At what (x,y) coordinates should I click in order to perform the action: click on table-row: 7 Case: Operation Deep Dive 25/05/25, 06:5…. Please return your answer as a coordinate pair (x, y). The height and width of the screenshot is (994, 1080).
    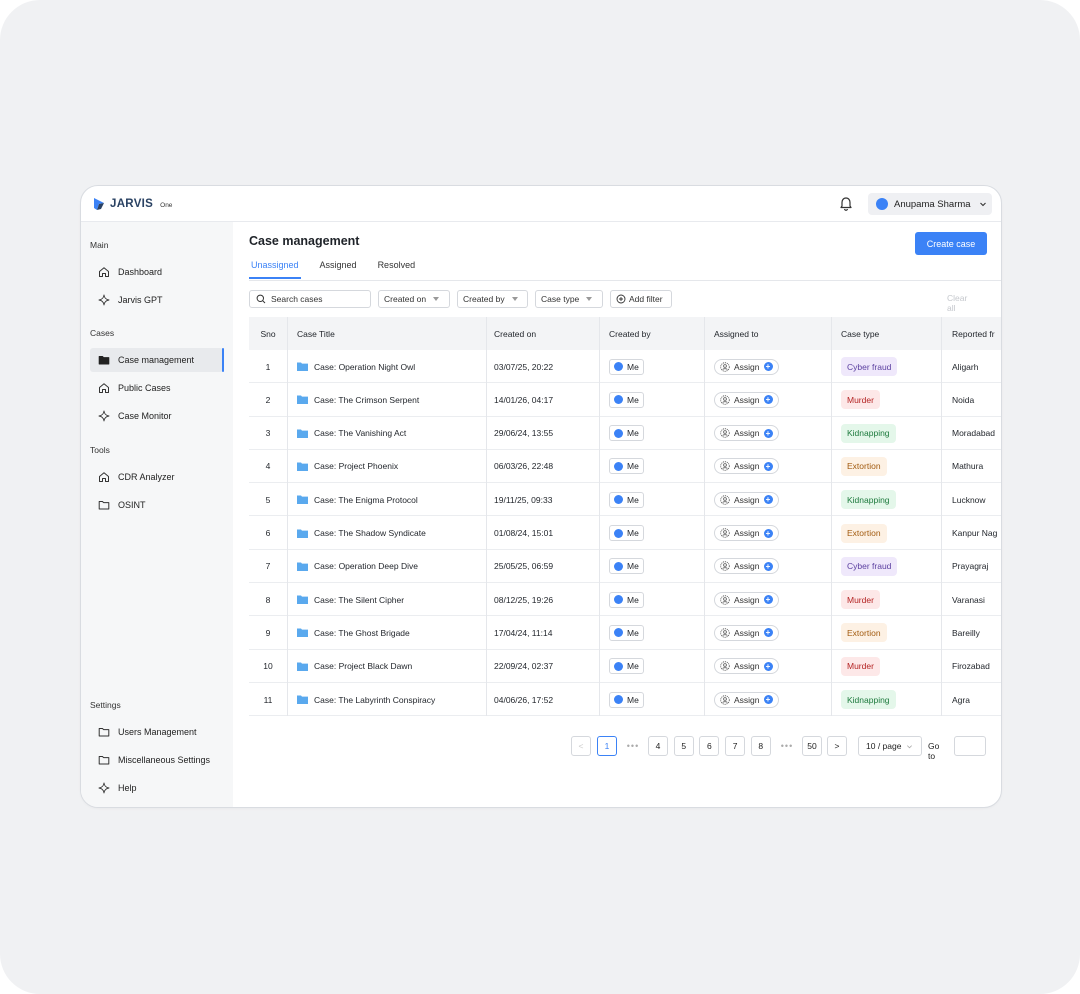
    Looking at the image, I should click on (625, 567).